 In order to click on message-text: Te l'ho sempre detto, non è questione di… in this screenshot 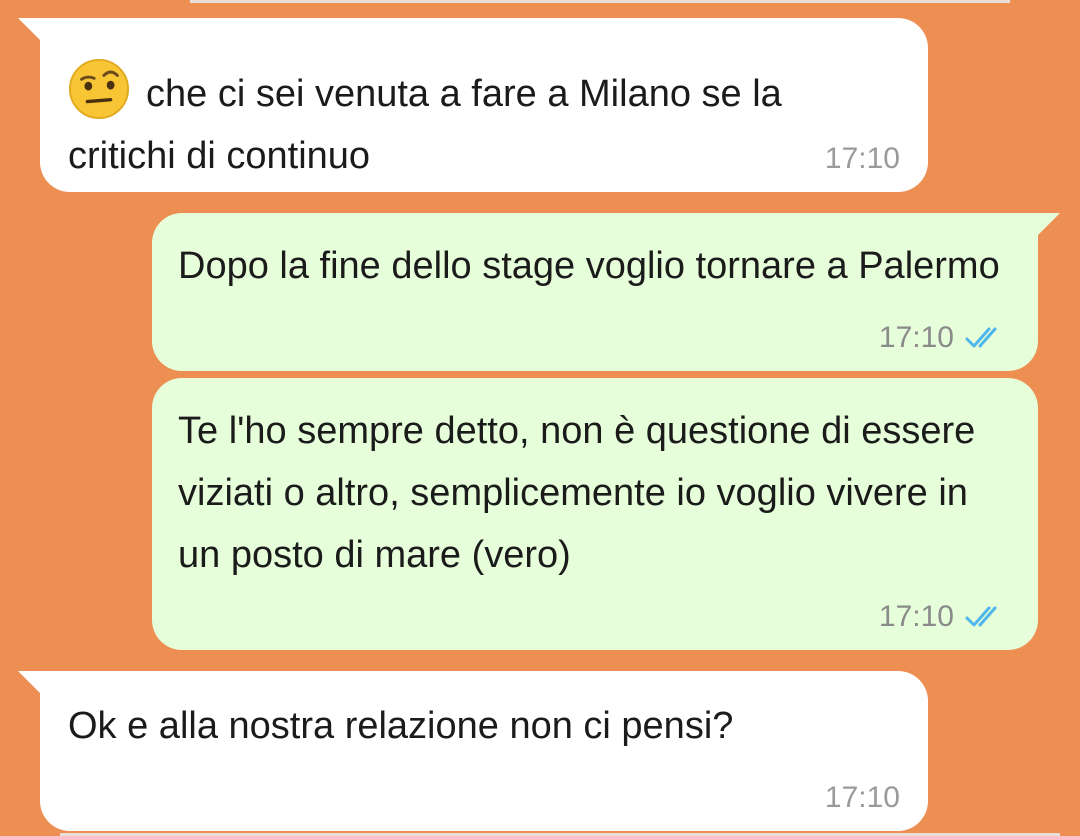, I will do `click(577, 493)`.